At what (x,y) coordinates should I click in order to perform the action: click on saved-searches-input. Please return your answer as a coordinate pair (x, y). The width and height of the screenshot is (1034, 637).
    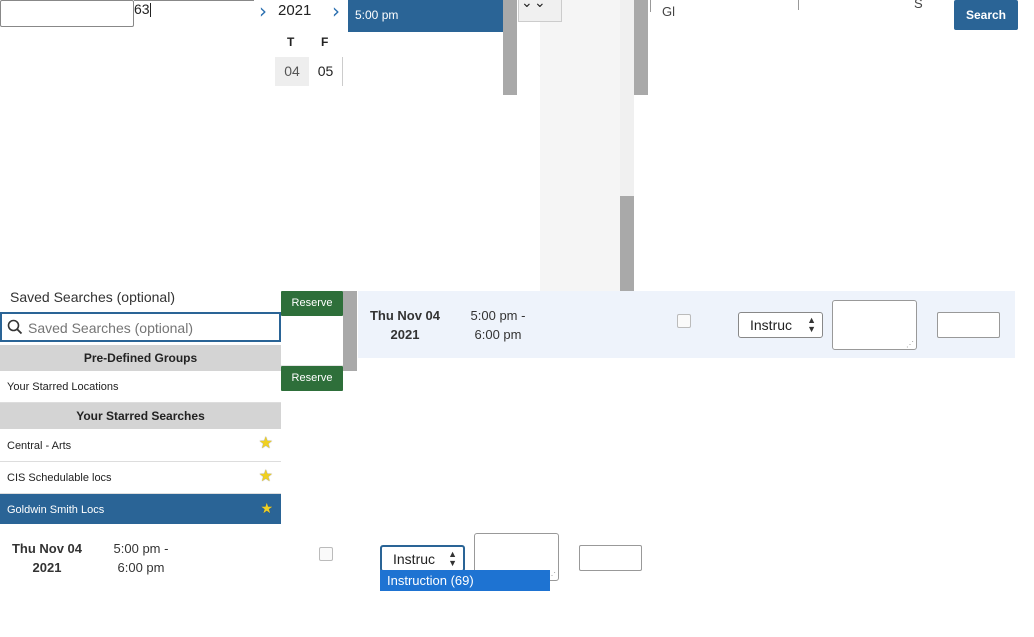
    Looking at the image, I should click on (140, 327).